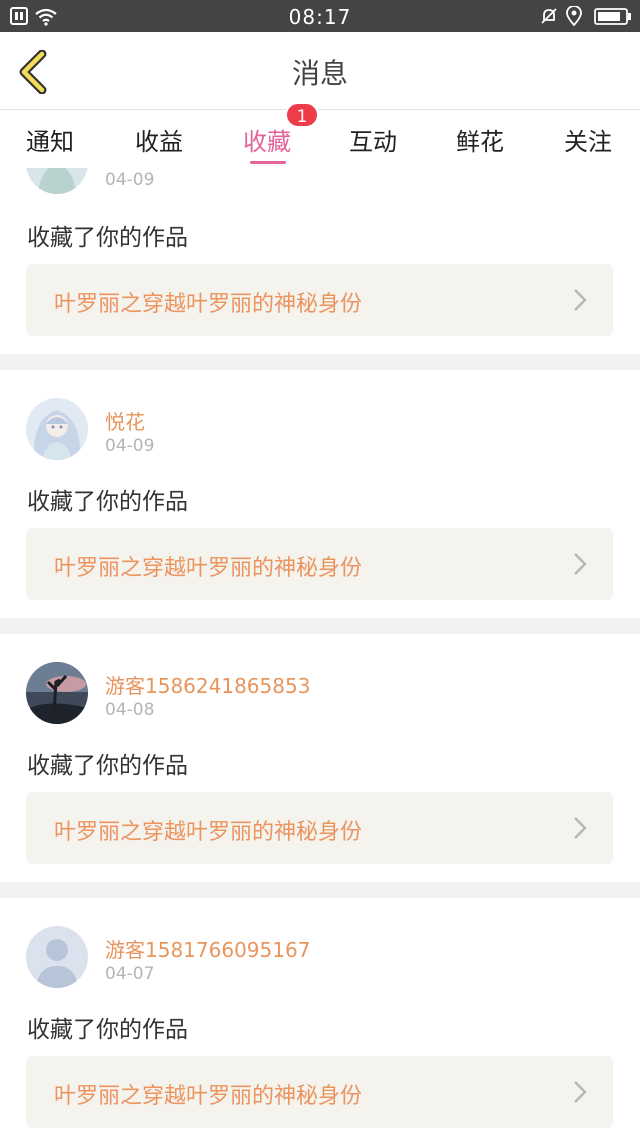  I want to click on favorite-date: 04-07, so click(130, 974).